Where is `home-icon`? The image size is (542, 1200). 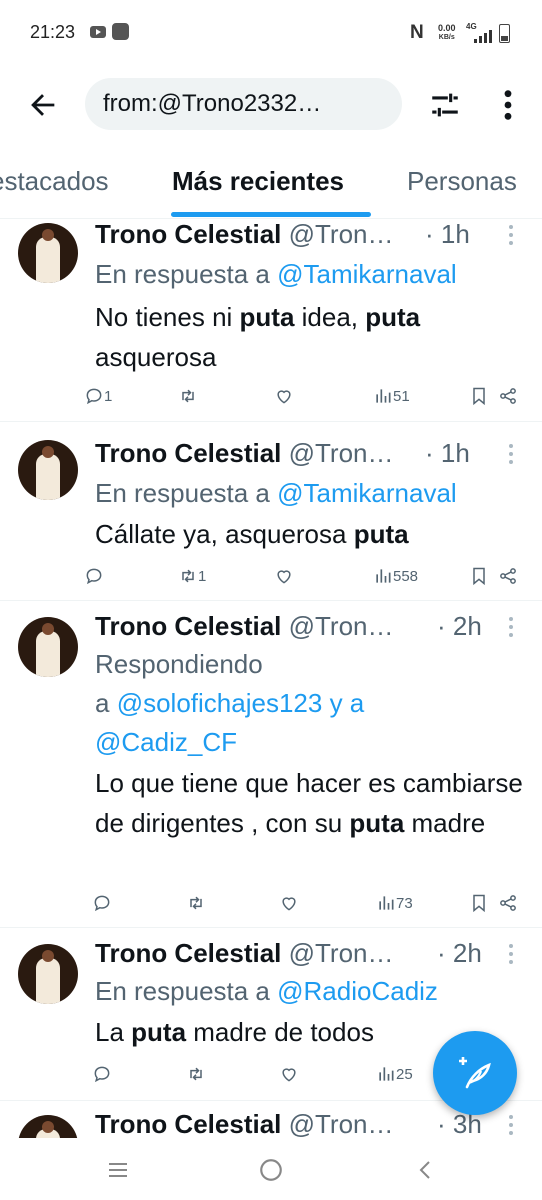 home-icon is located at coordinates (271, 1170).